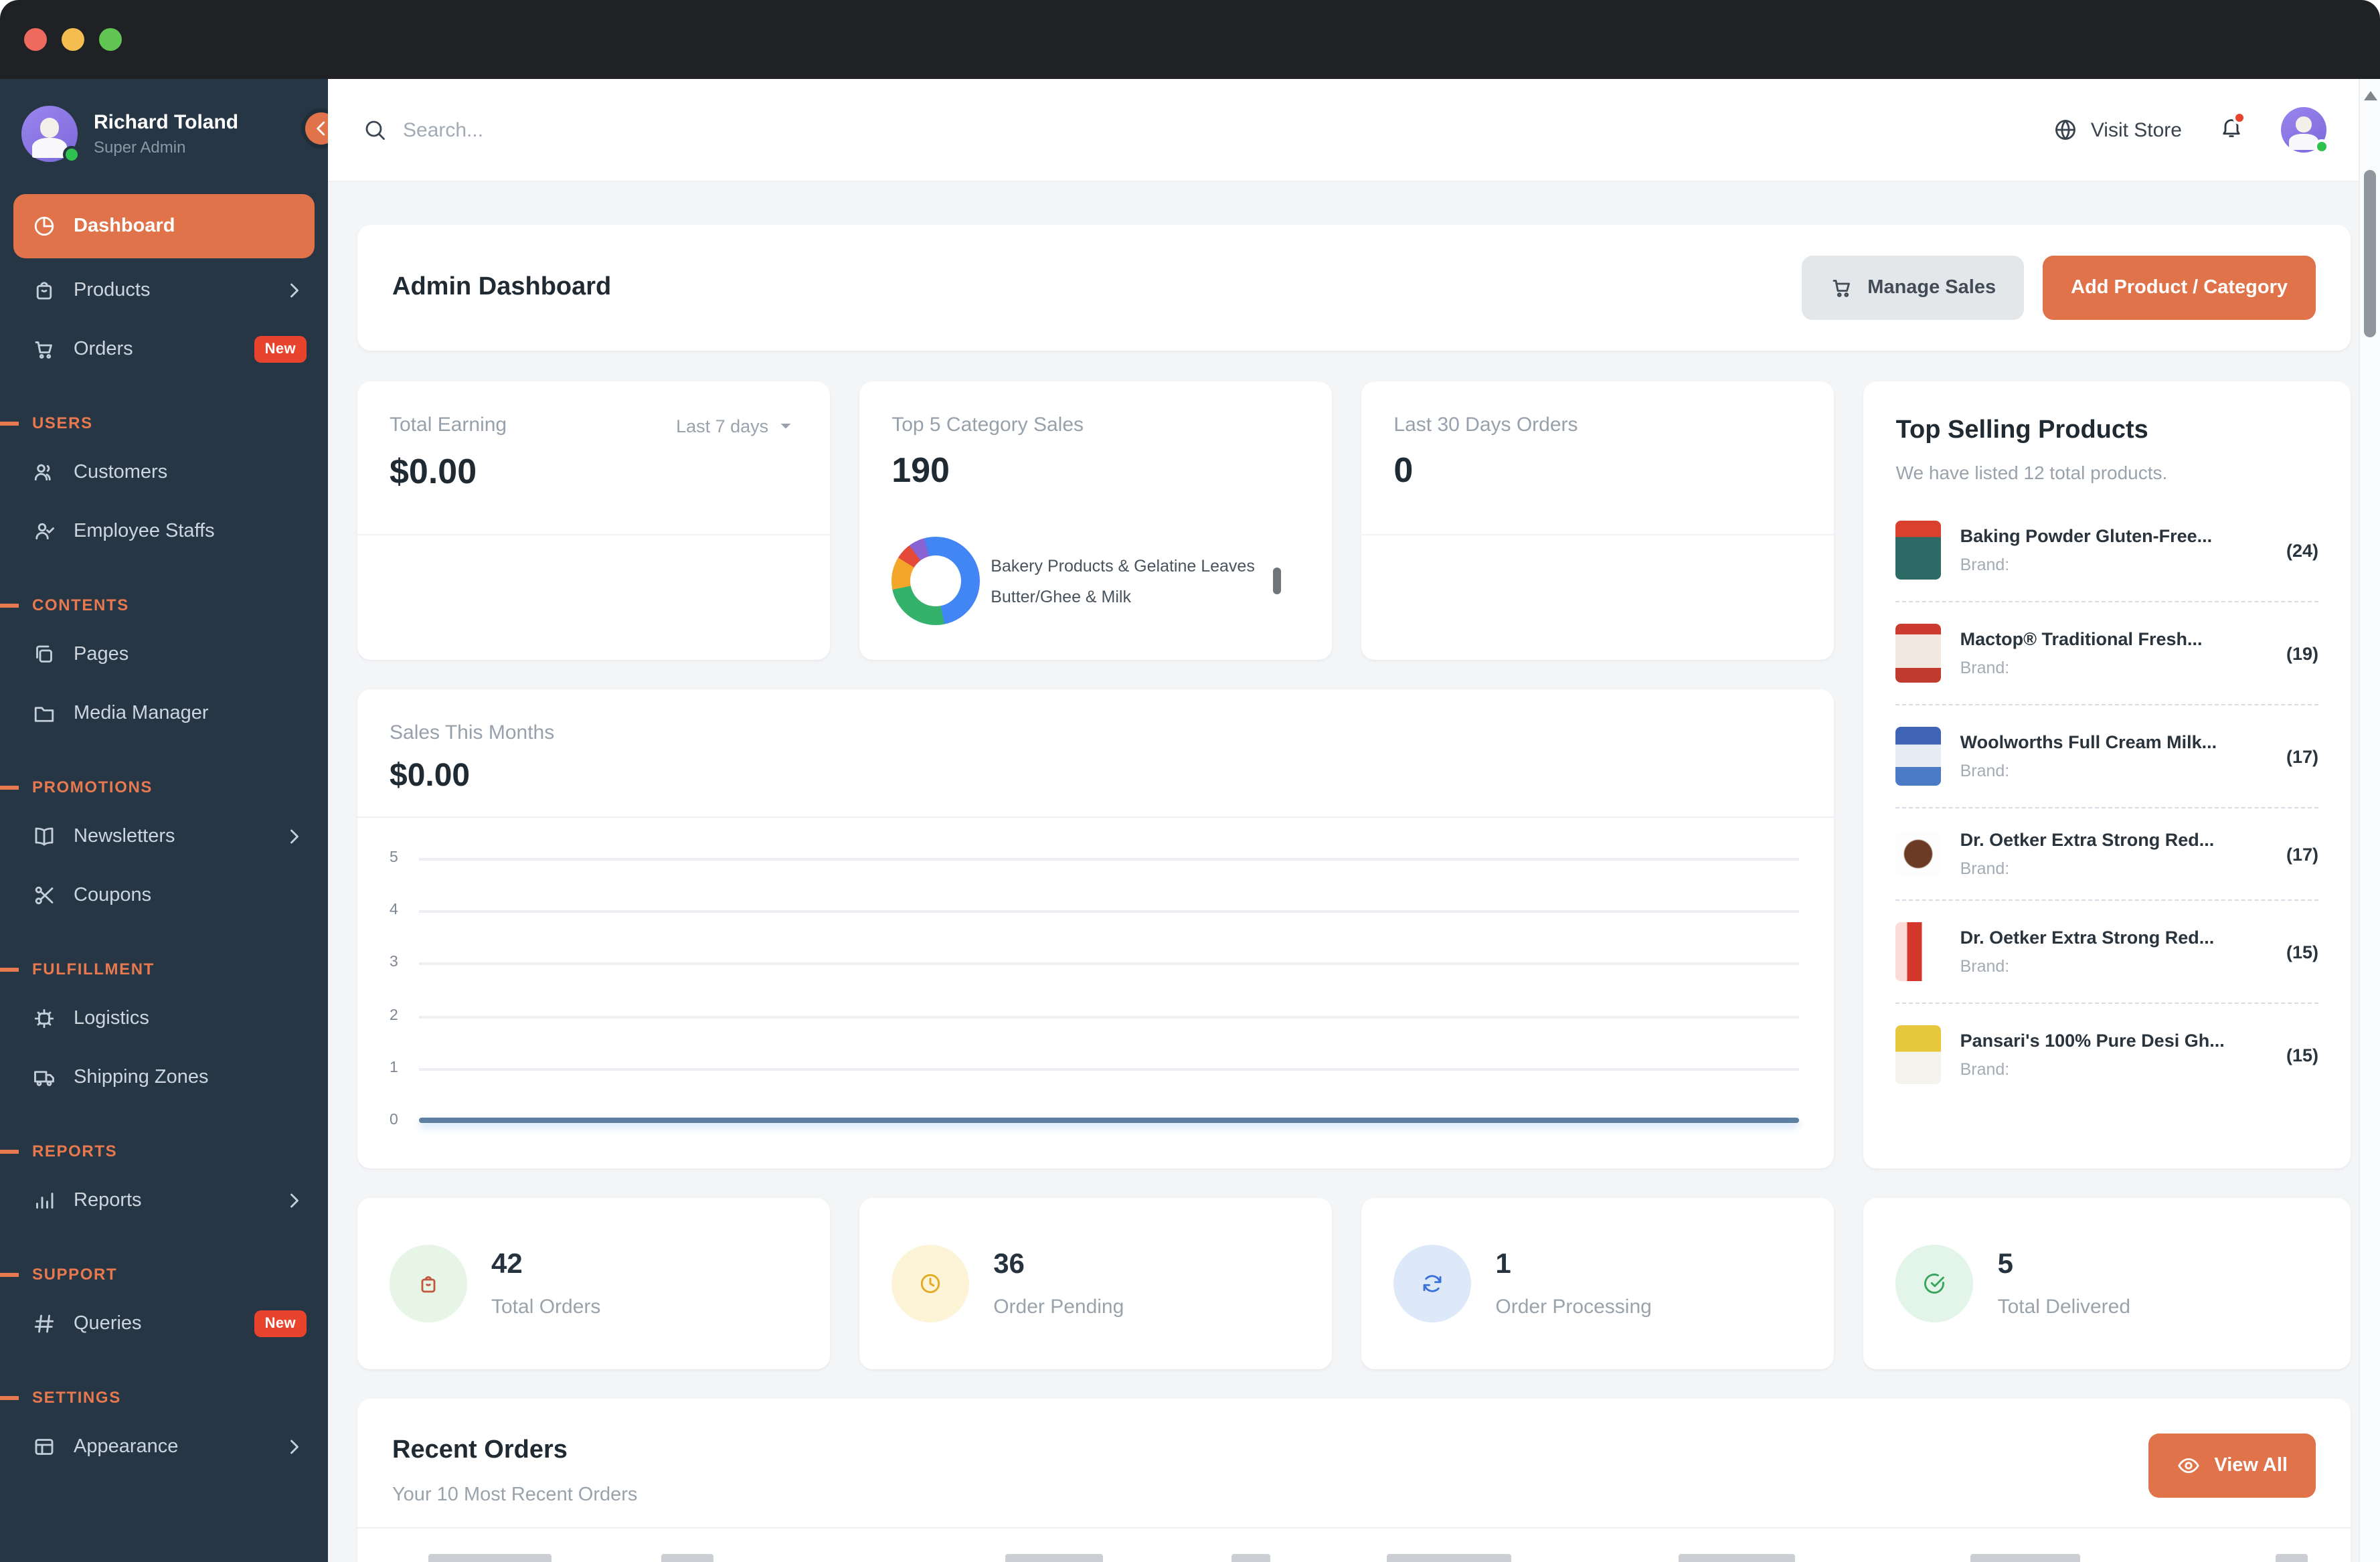 This screenshot has height=1562, width=2380. Describe the element at coordinates (111, 1018) in the screenshot. I see `sidebar-item-label: Logistics` at that location.